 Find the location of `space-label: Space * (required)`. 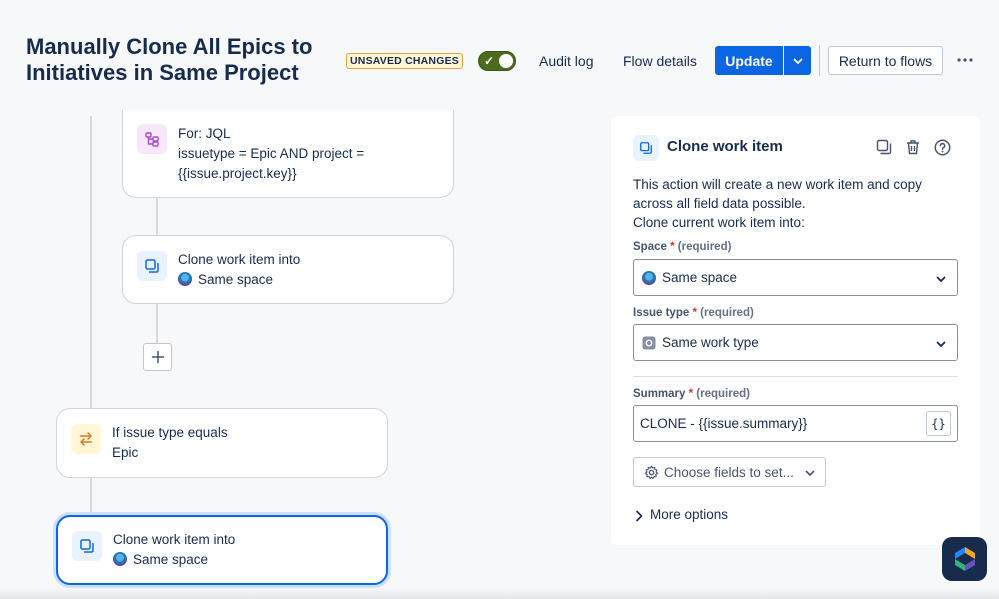

space-label: Space * (required) is located at coordinates (682, 247).